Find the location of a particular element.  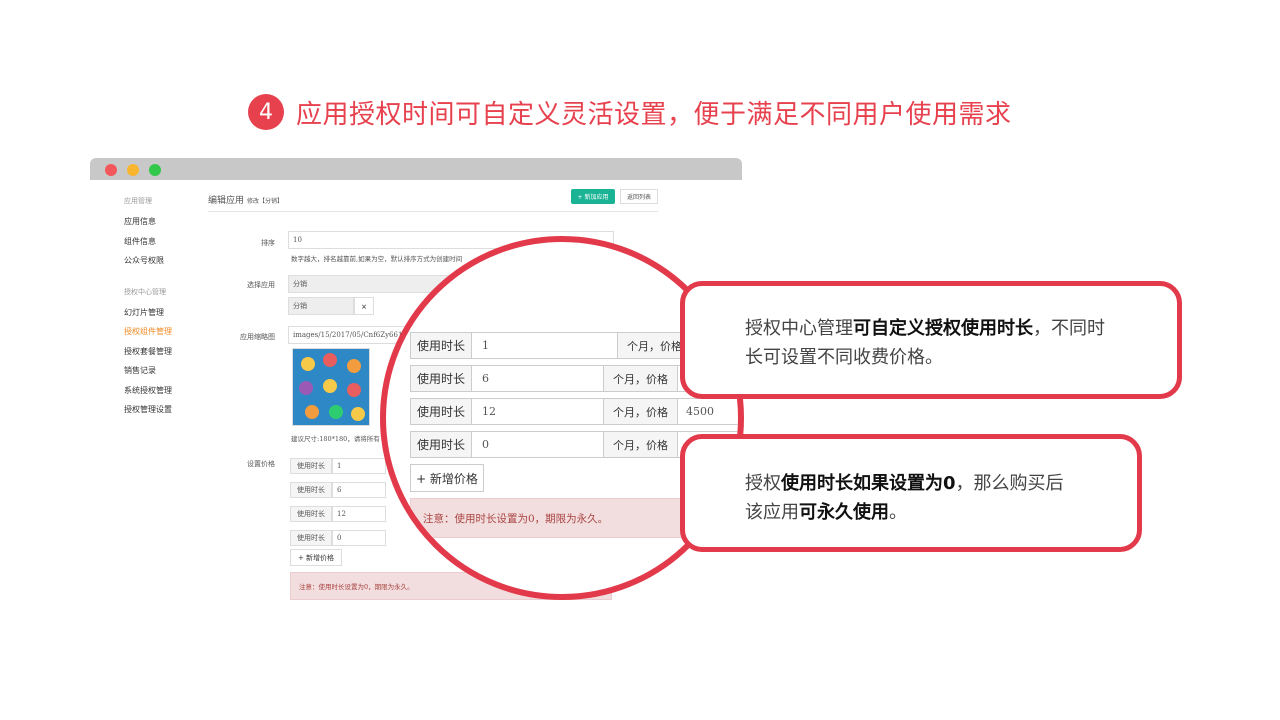

callout1-text: 授权中心管理 is located at coordinates (799, 328).